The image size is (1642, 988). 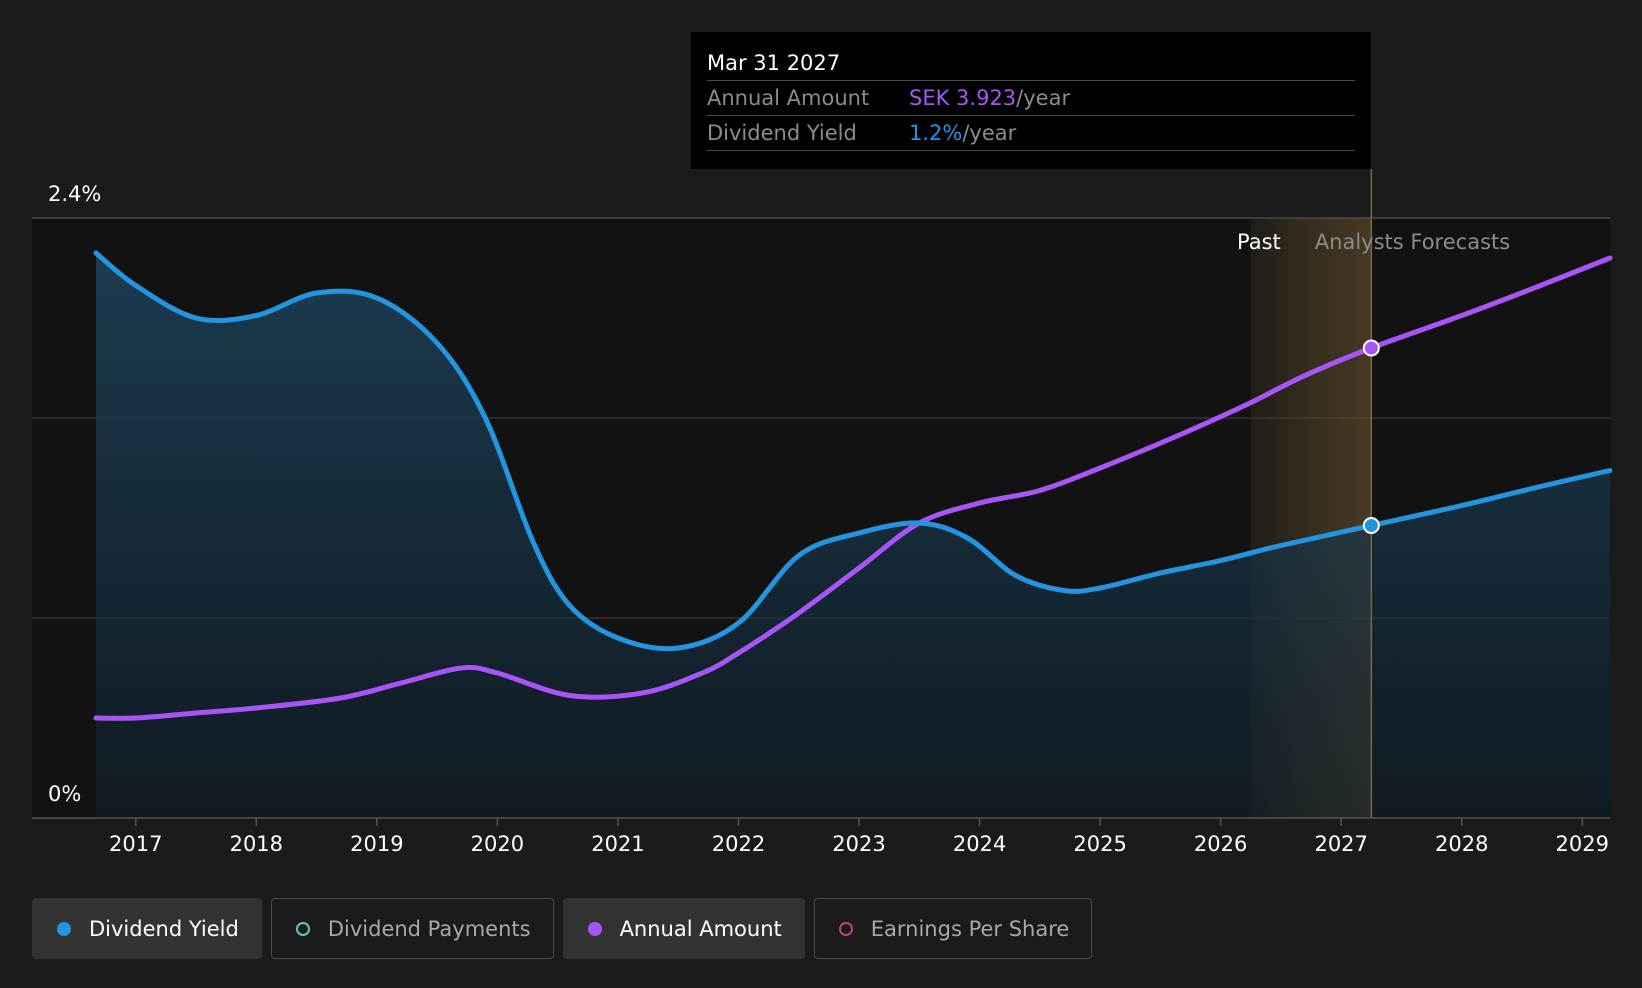 What do you see at coordinates (164, 928) in the screenshot?
I see `legend-label: Dividend Yield` at bounding box center [164, 928].